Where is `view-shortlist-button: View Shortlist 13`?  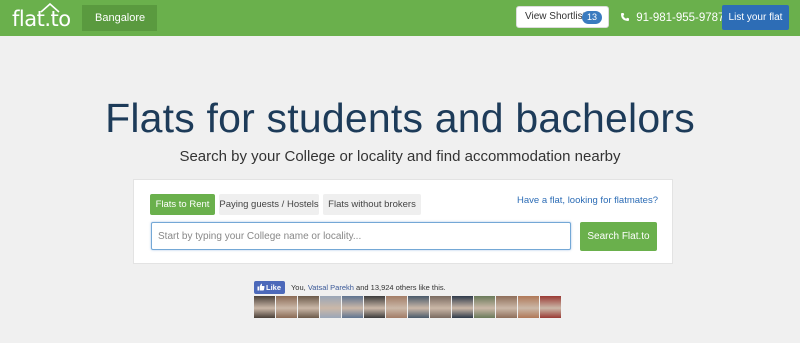
view-shortlist-button: View Shortlist 13 is located at coordinates (562, 17).